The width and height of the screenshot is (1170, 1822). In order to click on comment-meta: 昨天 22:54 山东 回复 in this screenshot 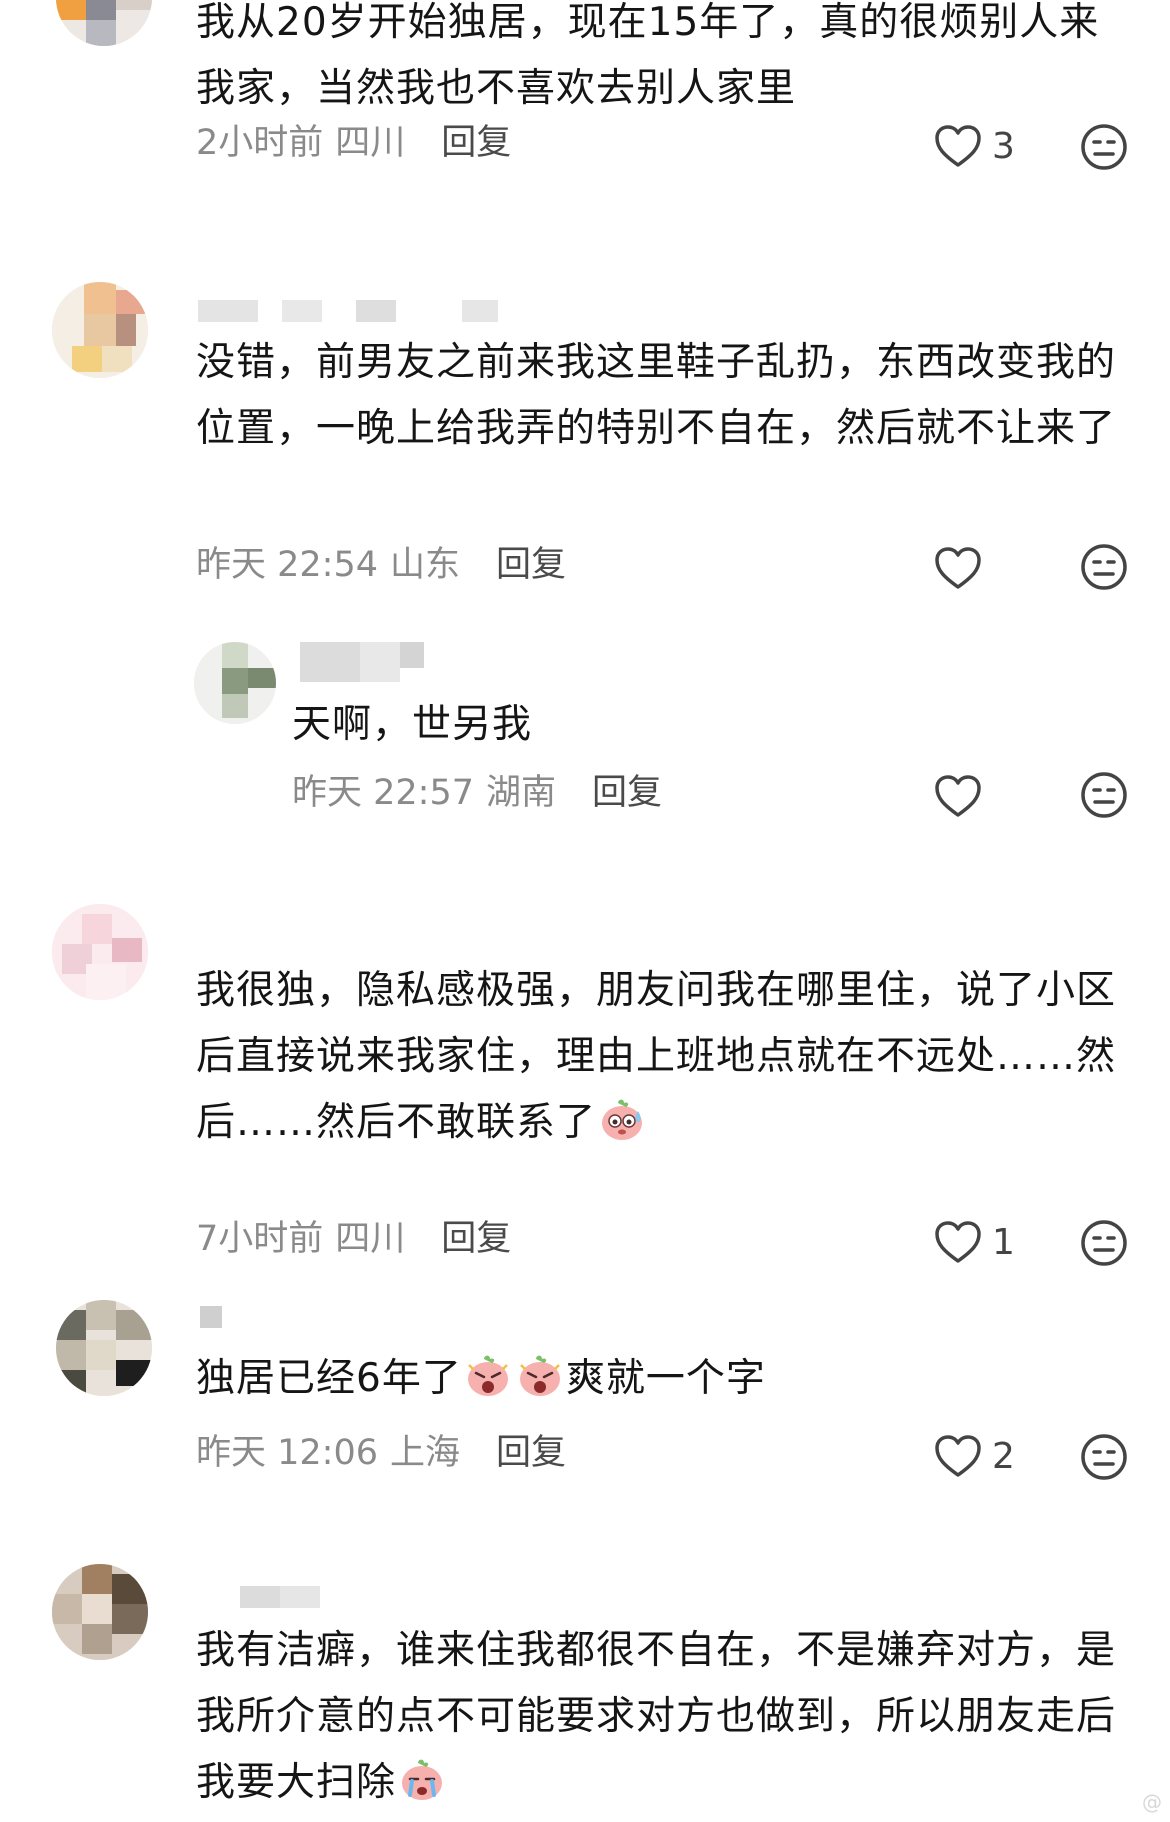, I will do `click(381, 565)`.